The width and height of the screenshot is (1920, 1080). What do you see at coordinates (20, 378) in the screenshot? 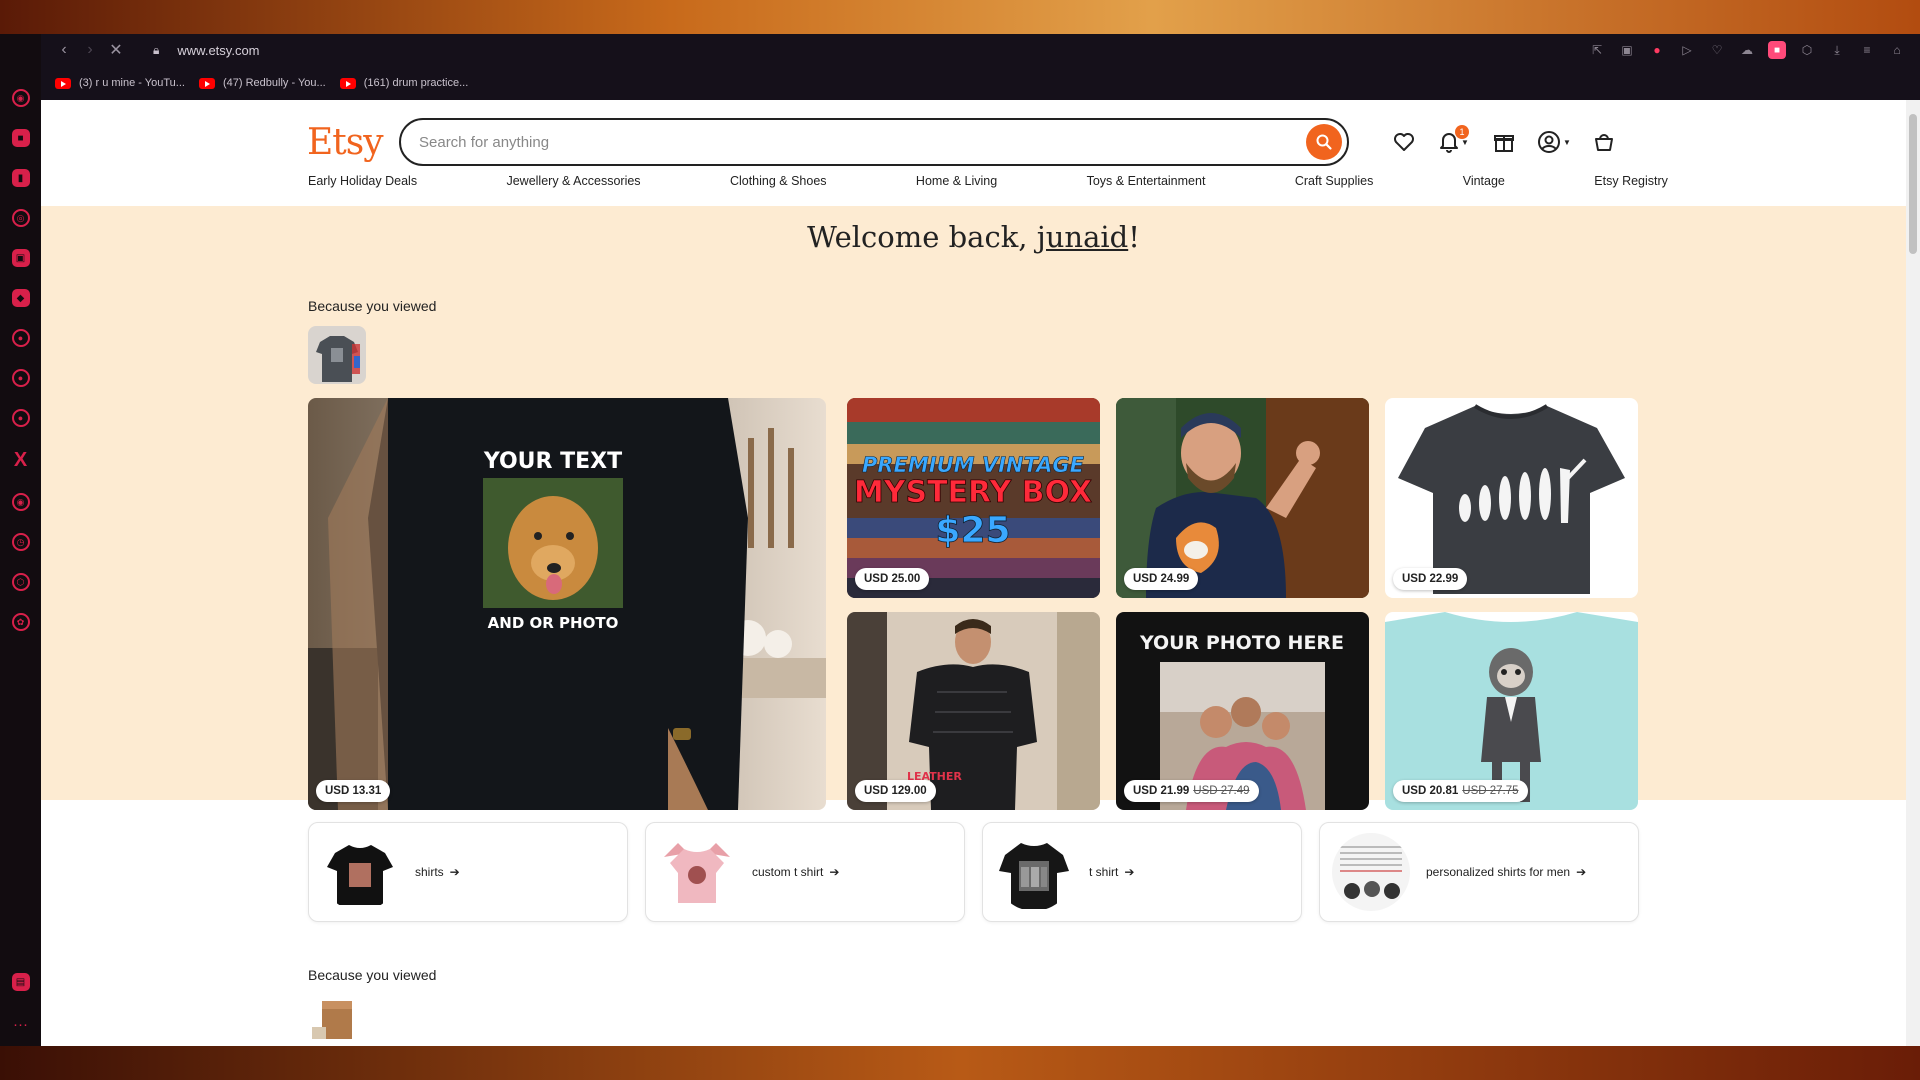
I see `whatsapp-icon: ●` at bounding box center [20, 378].